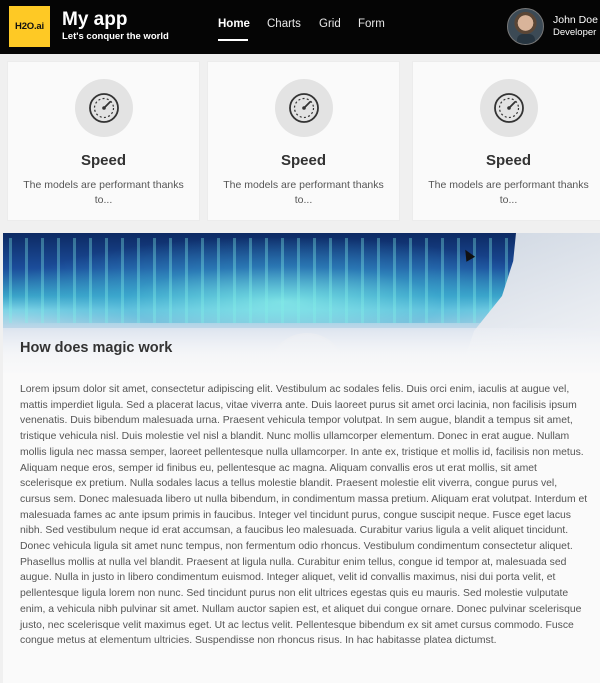  Describe the element at coordinates (330, 24) in the screenshot. I see `nav-grid: Grid` at that location.